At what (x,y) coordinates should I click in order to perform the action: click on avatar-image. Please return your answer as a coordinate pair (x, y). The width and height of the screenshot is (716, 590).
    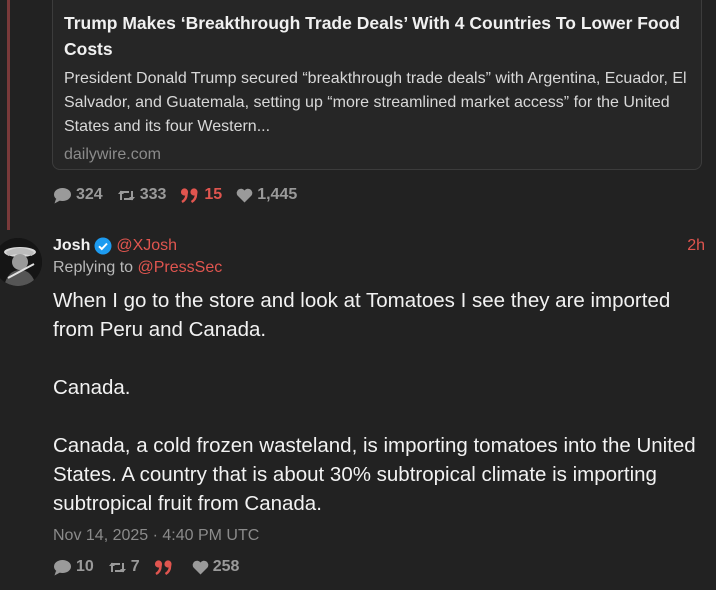
    Looking at the image, I should click on (21, 262).